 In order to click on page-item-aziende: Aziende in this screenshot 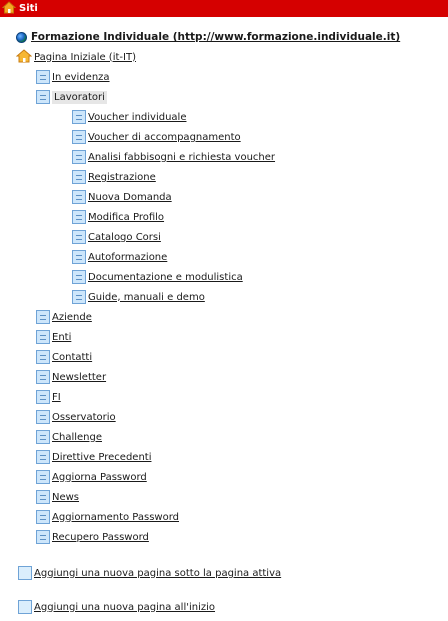, I will do `click(64, 317)`.